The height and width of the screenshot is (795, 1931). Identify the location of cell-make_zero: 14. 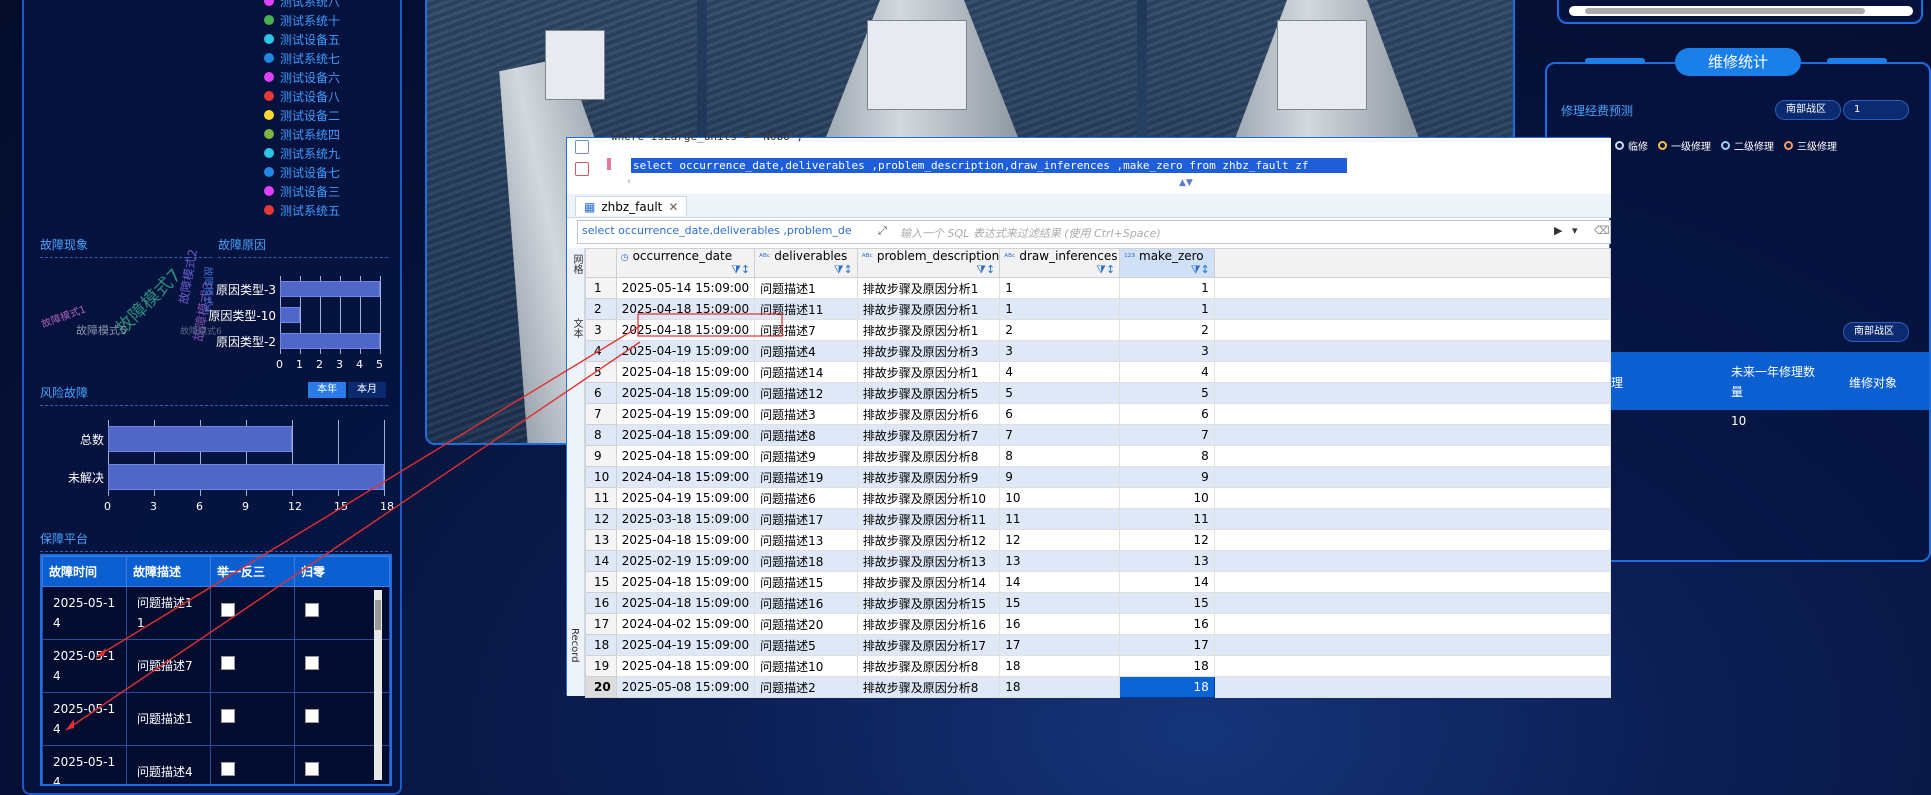
(1167, 582).